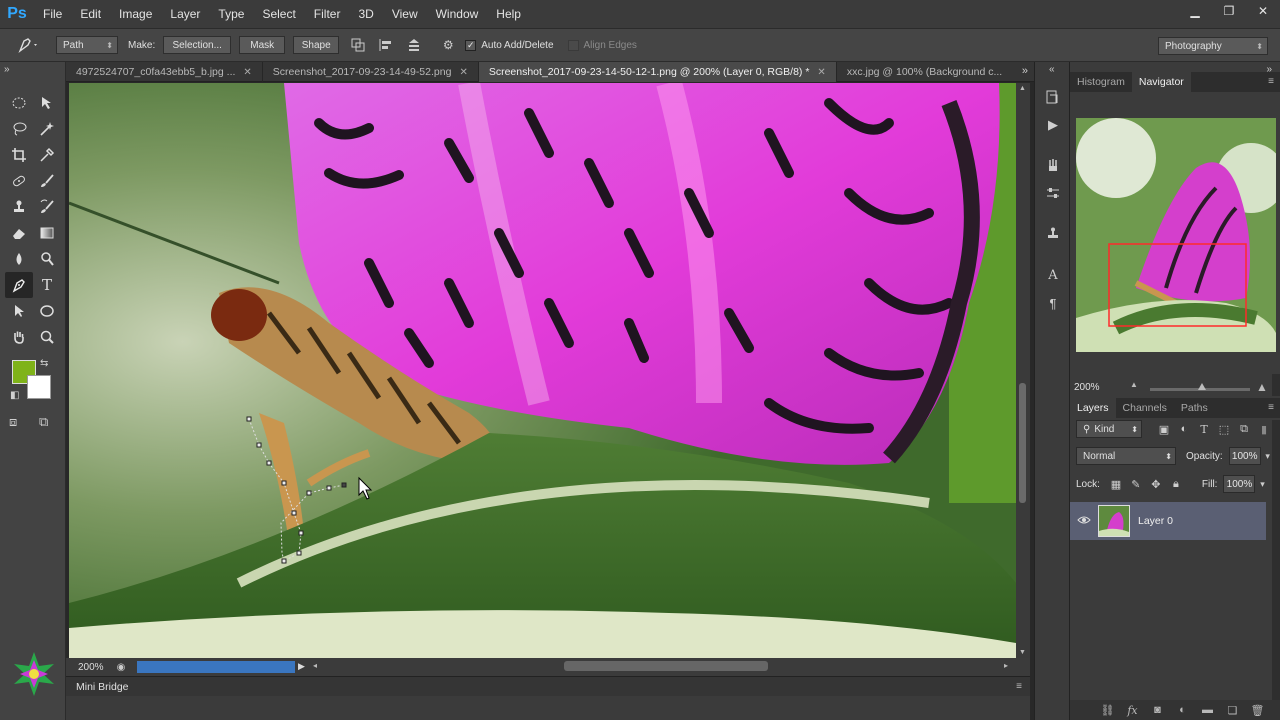 Image resolution: width=1280 pixels, height=720 pixels. What do you see at coordinates (19, 233) in the screenshot?
I see `eraser-tool-icon` at bounding box center [19, 233].